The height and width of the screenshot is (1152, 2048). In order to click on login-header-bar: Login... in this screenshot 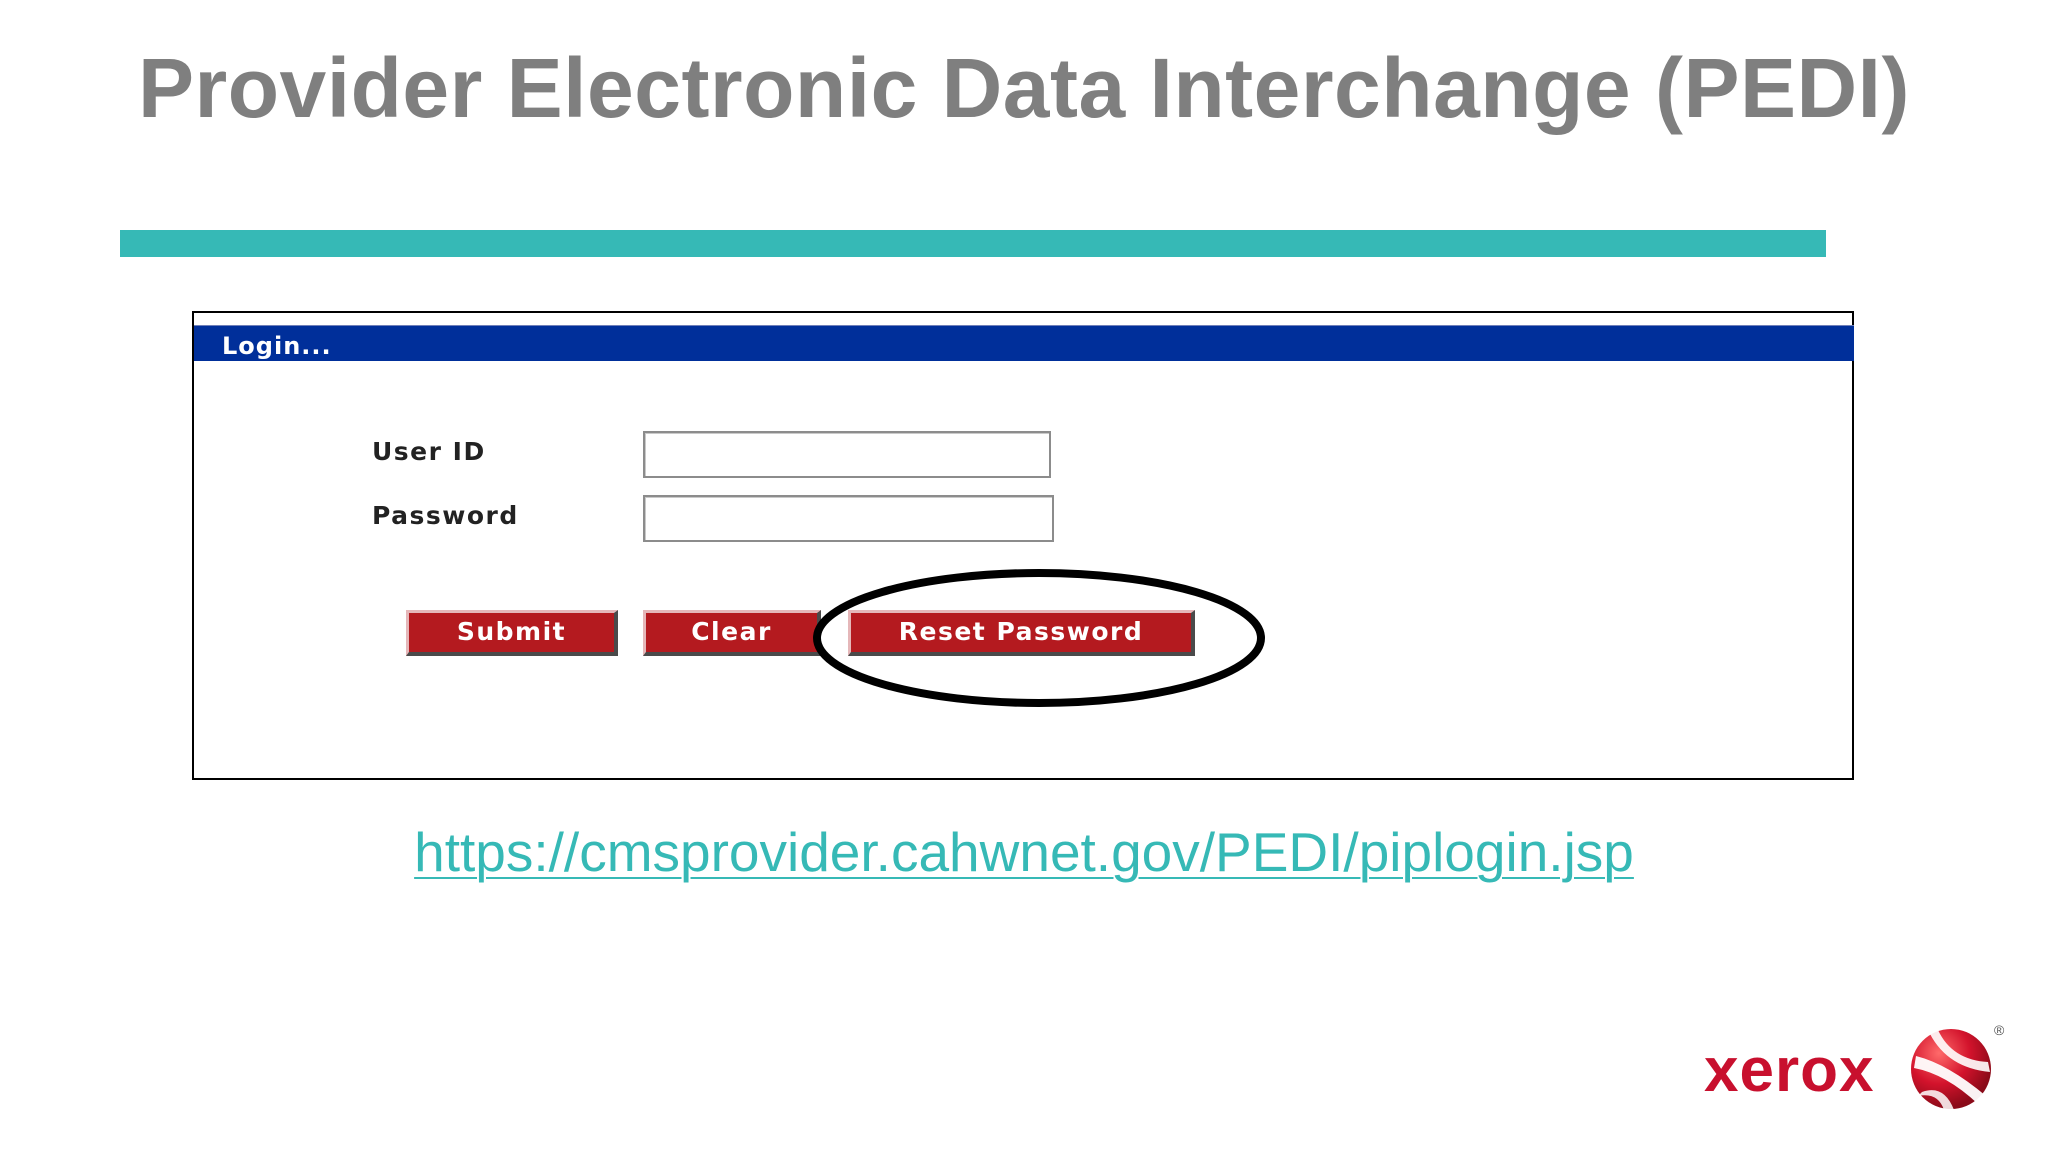, I will do `click(1024, 343)`.